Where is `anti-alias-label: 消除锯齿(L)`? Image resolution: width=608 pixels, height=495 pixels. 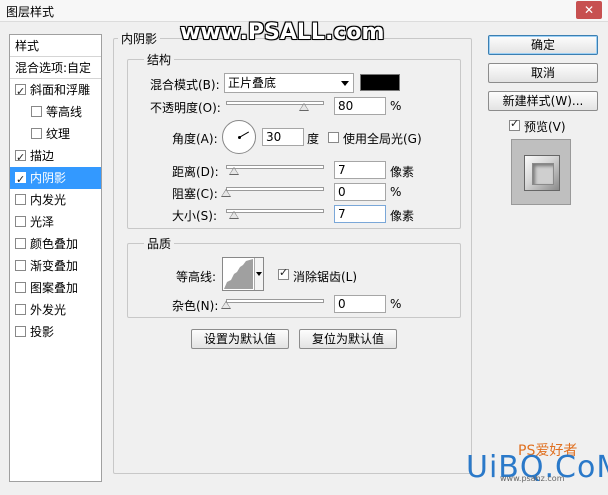 anti-alias-label: 消除锯齿(L) is located at coordinates (325, 276).